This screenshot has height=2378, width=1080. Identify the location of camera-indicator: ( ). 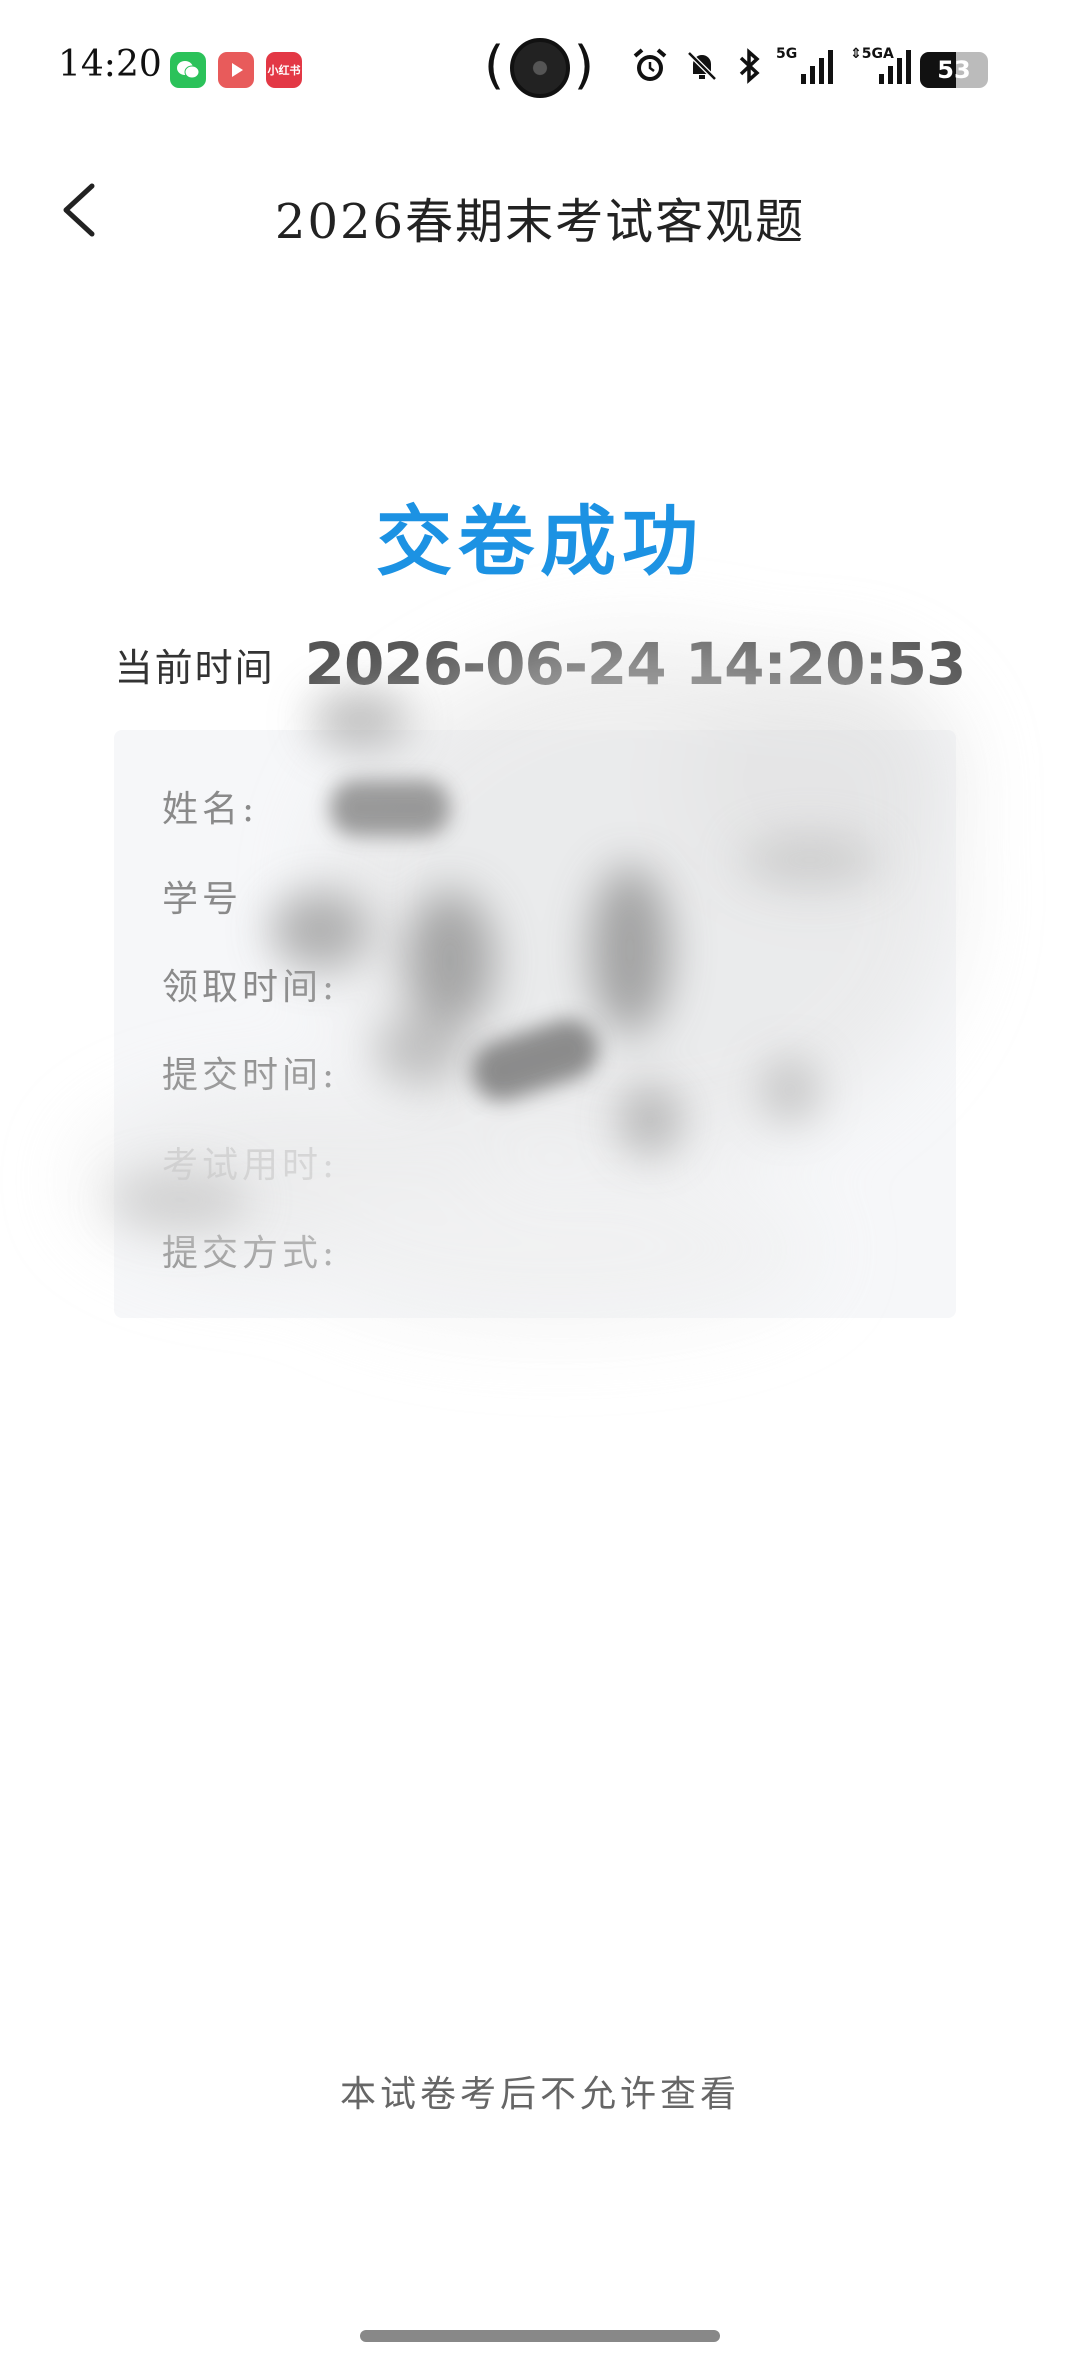
(539, 67).